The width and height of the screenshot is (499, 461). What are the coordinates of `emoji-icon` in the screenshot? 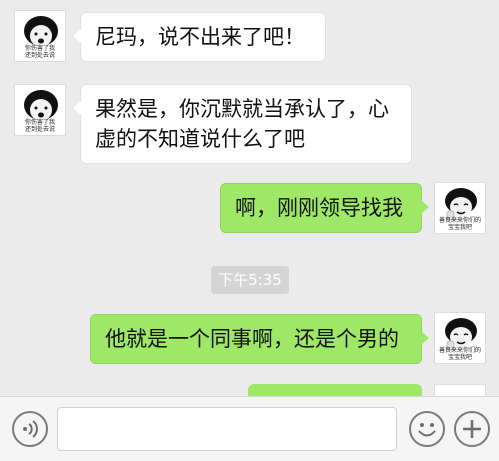 It's located at (427, 430).